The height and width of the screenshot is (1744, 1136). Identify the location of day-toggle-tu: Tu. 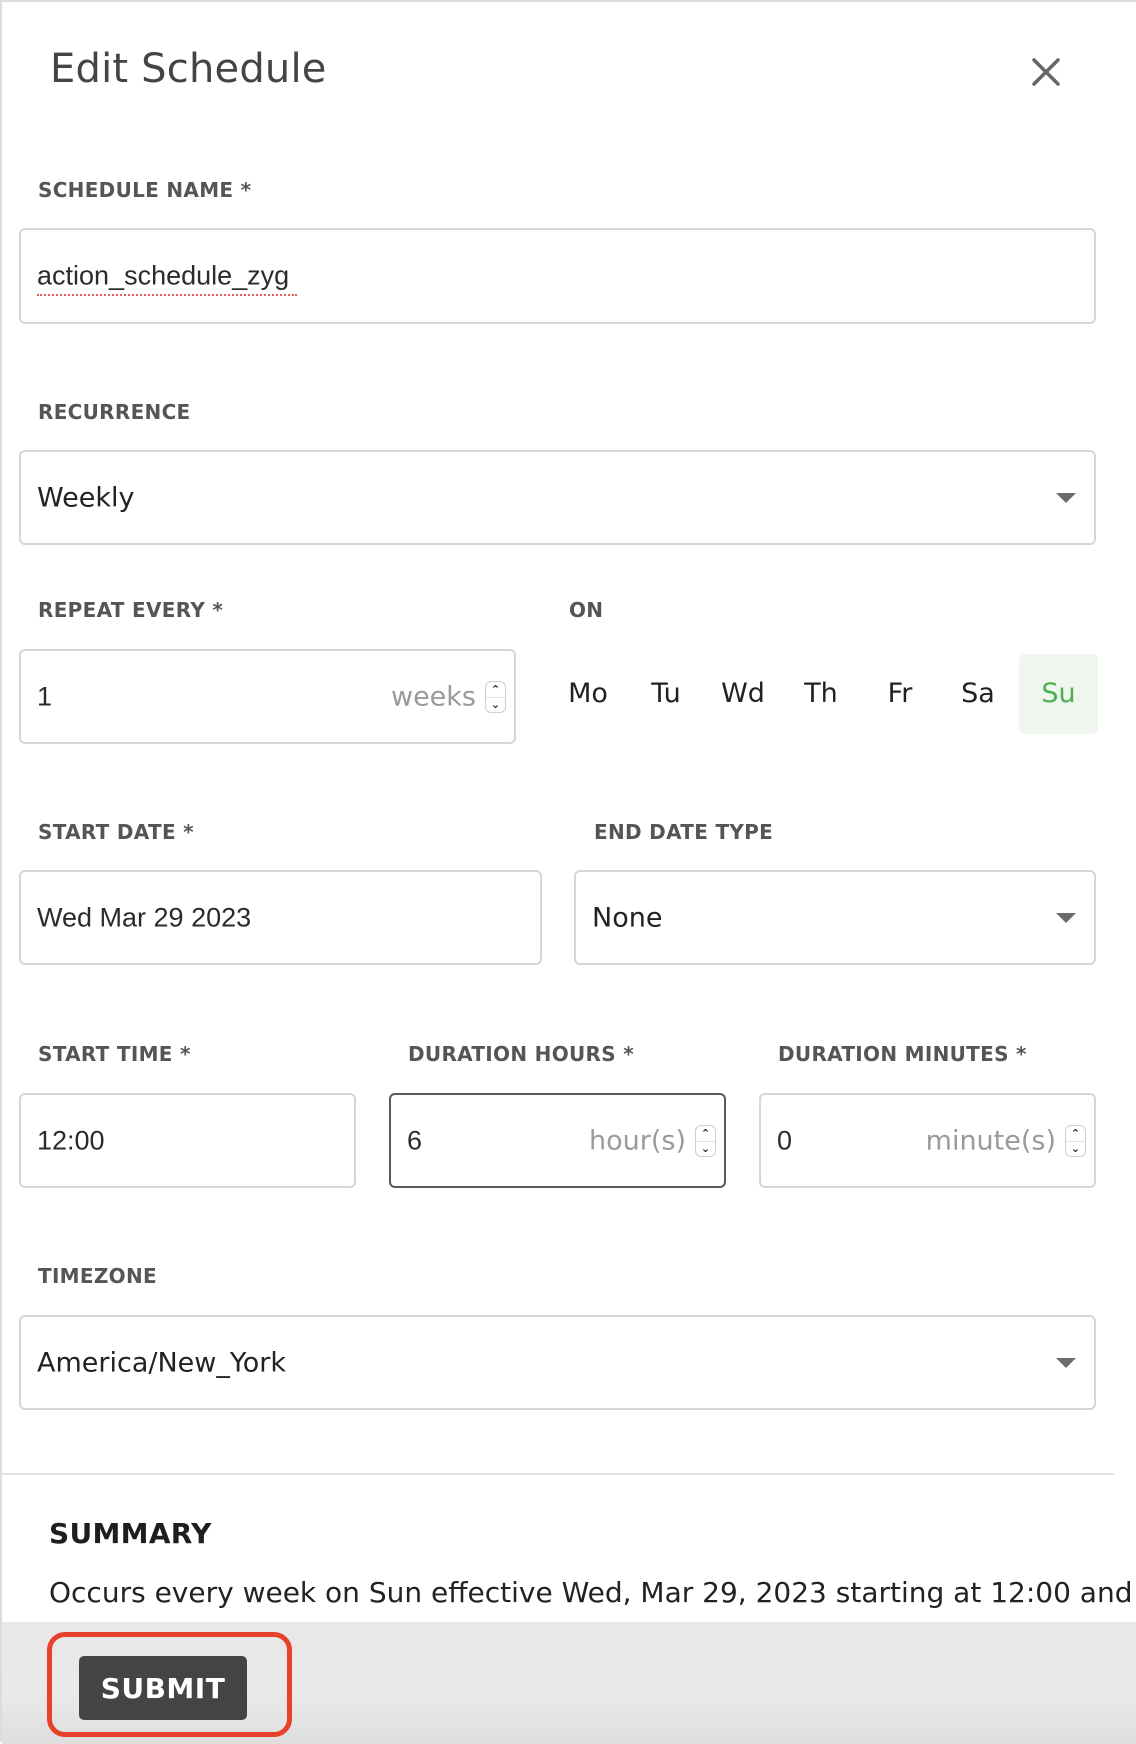
(666, 694).